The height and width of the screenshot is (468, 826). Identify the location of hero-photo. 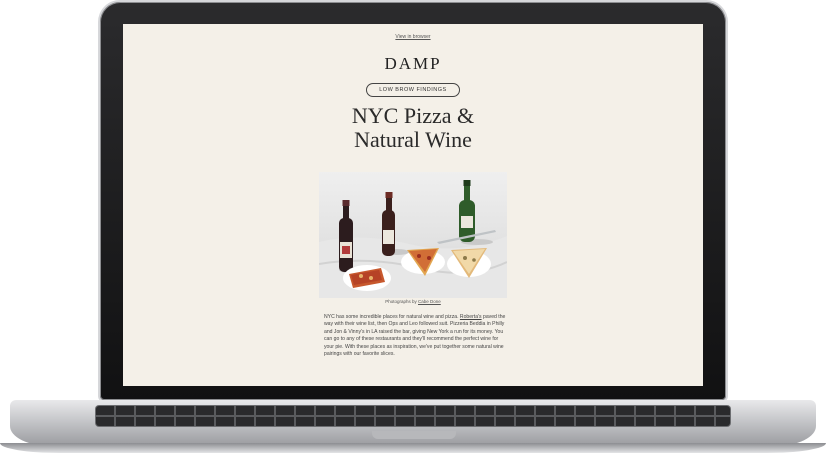
(413, 235).